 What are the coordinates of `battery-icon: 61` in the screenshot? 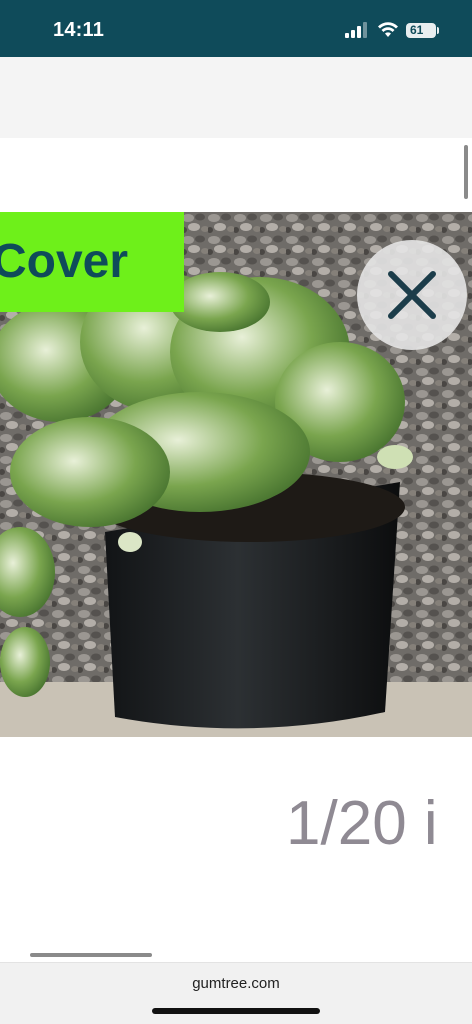 It's located at (421, 30).